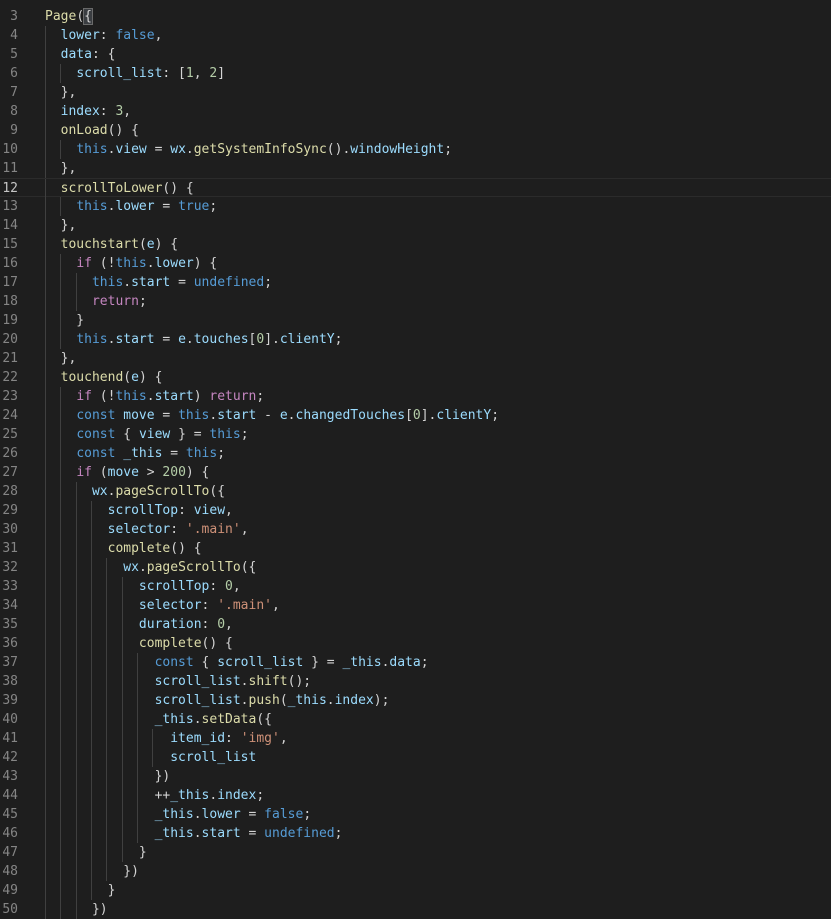  Describe the element at coordinates (127, 472) in the screenshot. I see `code-text: if (move > 200) {` at that location.